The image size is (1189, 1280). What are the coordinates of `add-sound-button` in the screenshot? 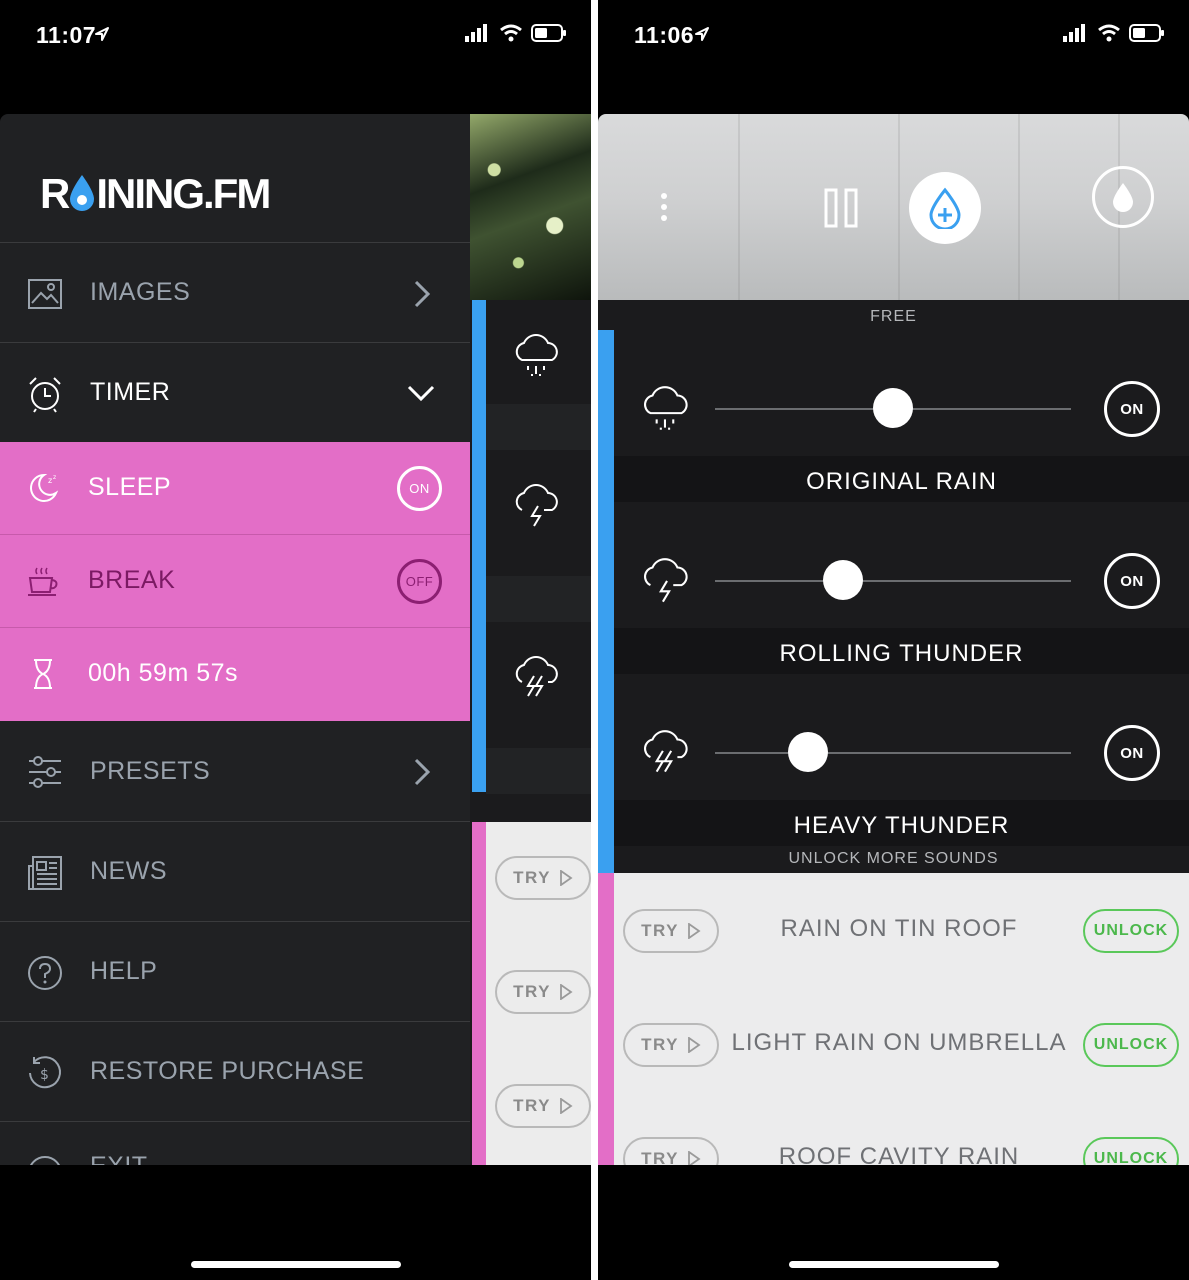 It's located at (945, 208).